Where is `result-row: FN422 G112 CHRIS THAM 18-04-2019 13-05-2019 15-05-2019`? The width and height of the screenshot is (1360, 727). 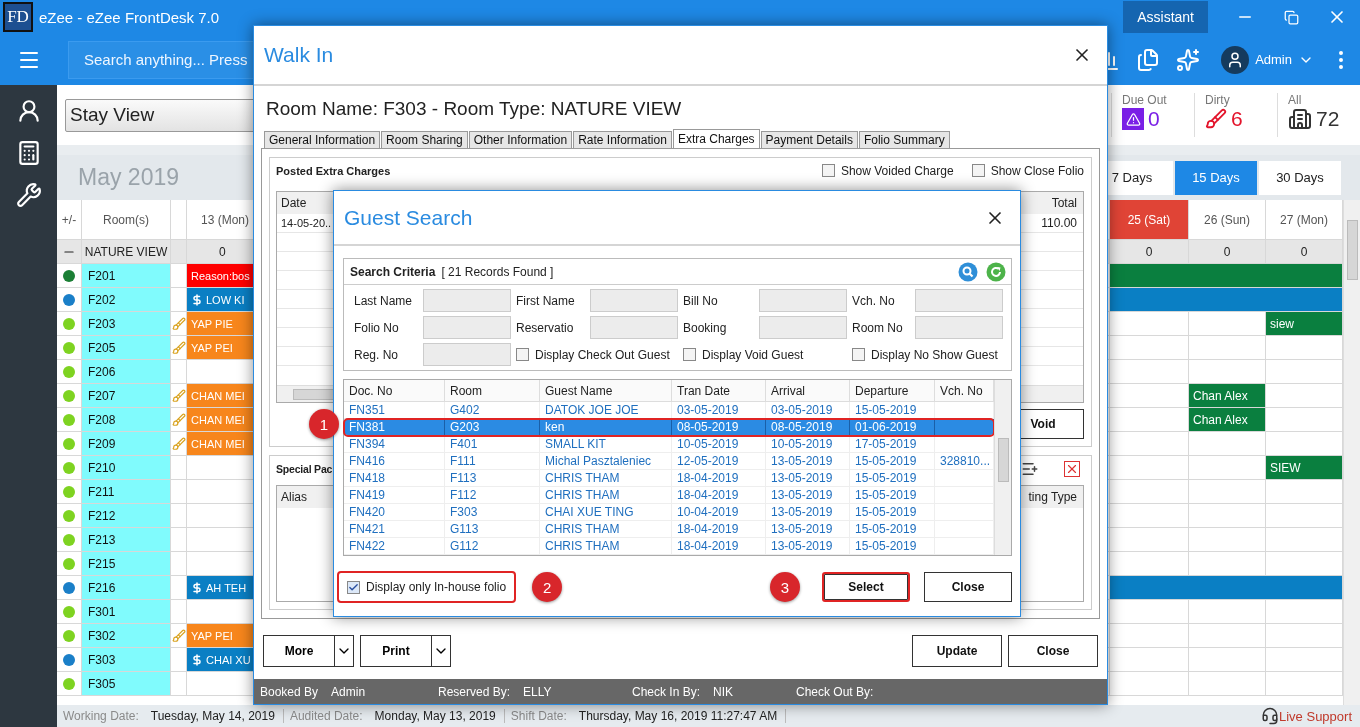
result-row: FN422 G112 CHRIS THAM 18-04-2019 13-05-2019 15-05-2019 is located at coordinates (669, 546).